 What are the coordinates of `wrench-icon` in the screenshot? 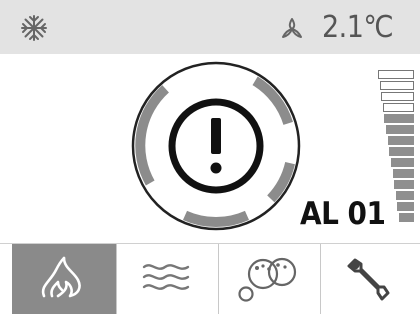 It's located at (368, 279).